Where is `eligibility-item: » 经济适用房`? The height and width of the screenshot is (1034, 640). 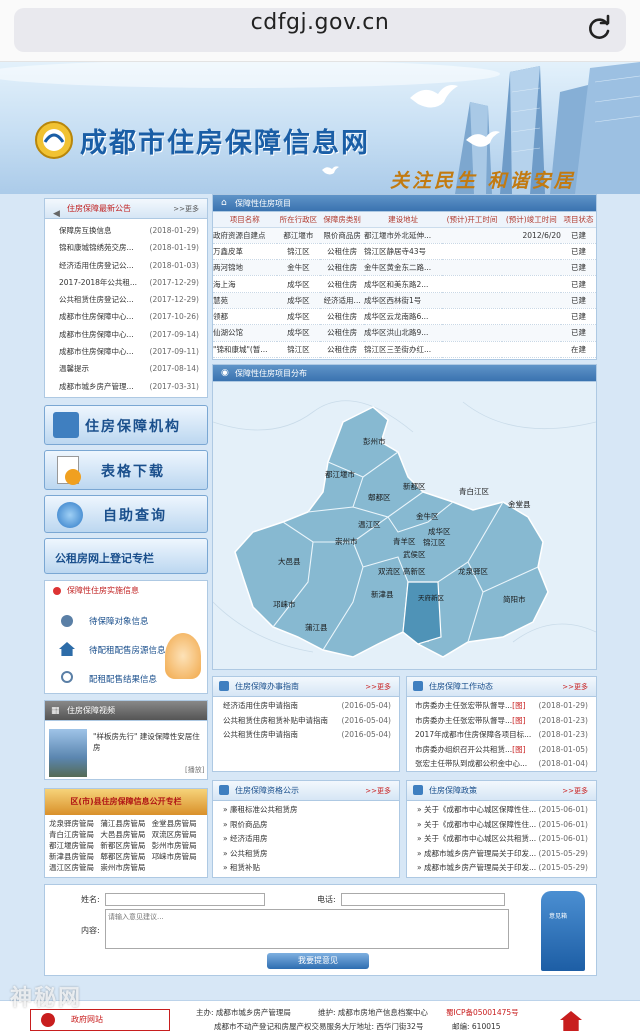
eligibility-item: » 经济适用房 is located at coordinates (306, 839).